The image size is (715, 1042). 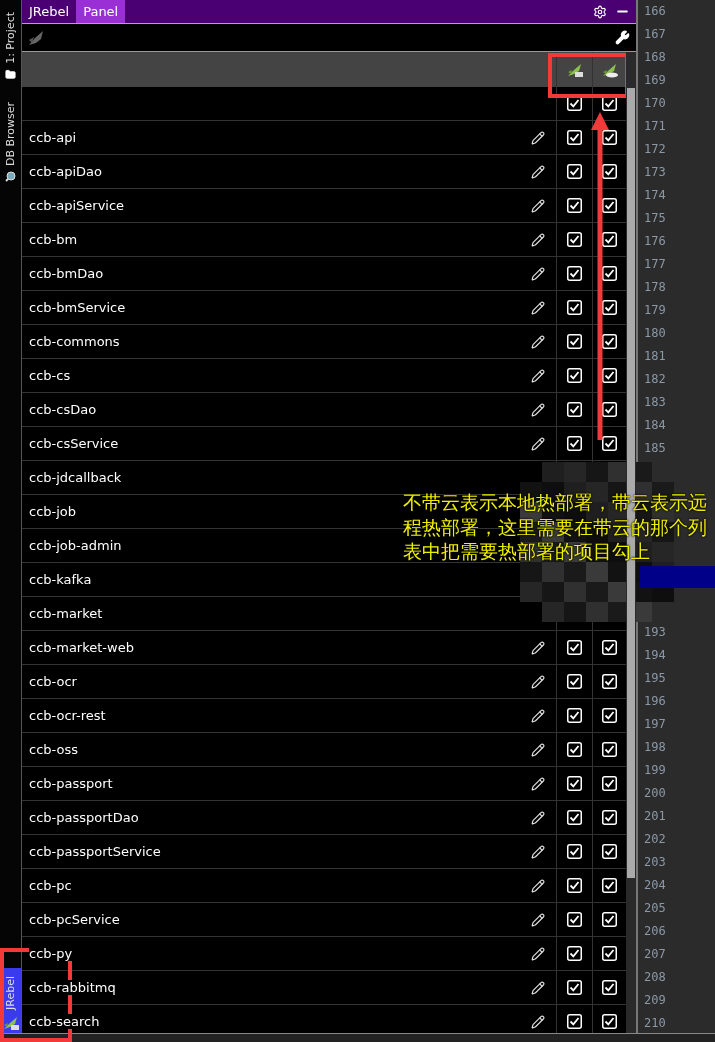 I want to click on project-name: ccb-pc, so click(x=50, y=885).